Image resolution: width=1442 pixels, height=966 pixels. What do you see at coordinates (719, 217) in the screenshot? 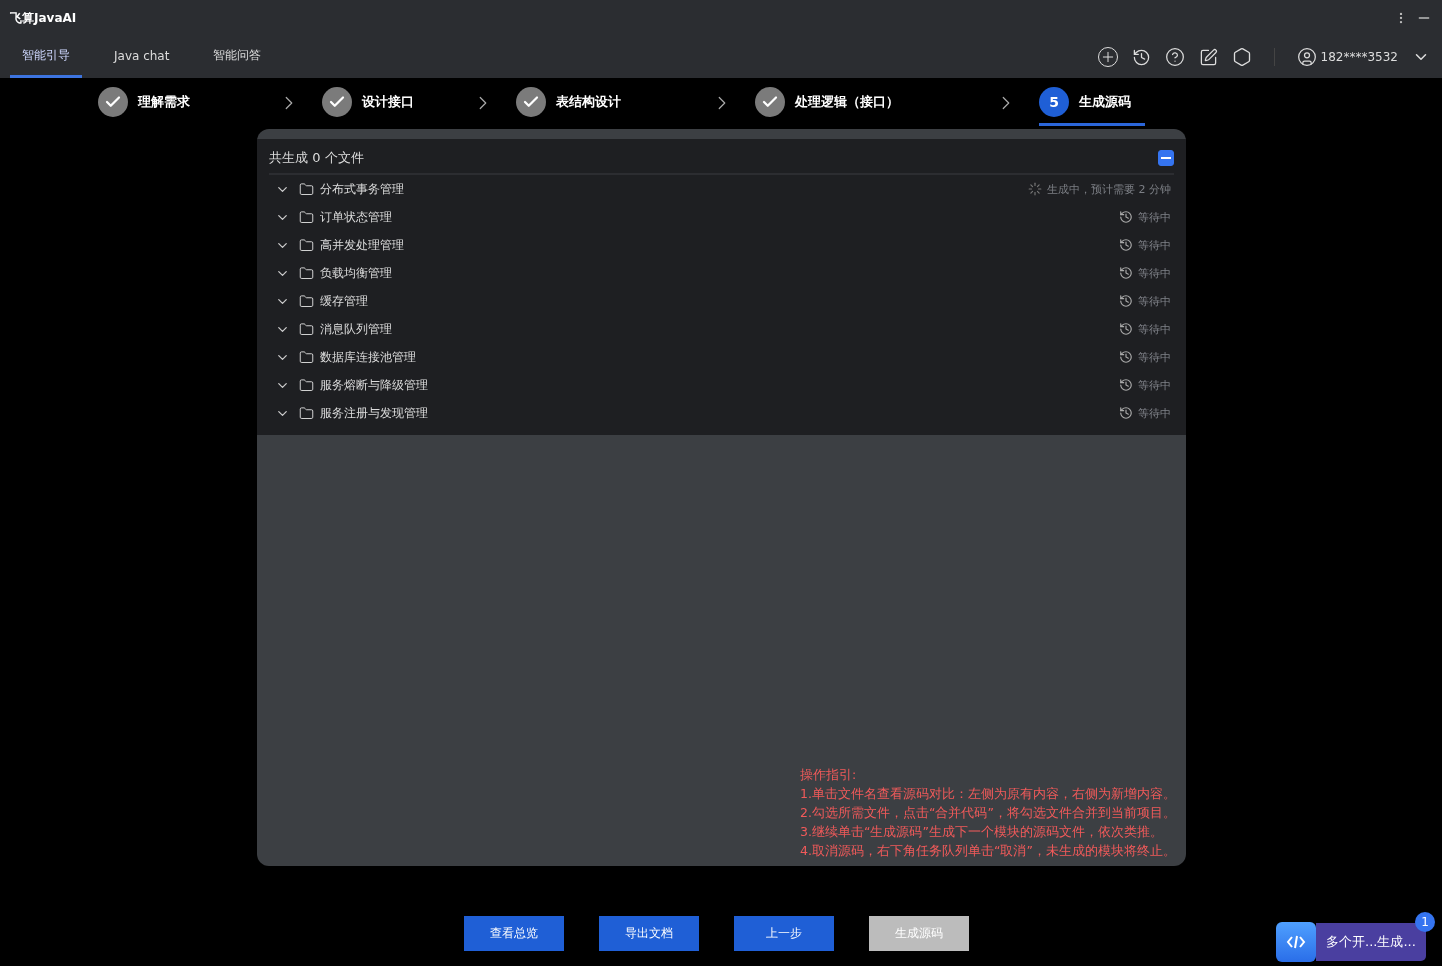
I see `module-name: 订单状态管理` at bounding box center [719, 217].